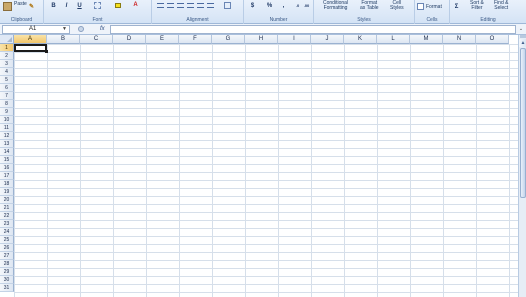  What do you see at coordinates (261, 39) in the screenshot?
I see `column-header-h: H` at bounding box center [261, 39].